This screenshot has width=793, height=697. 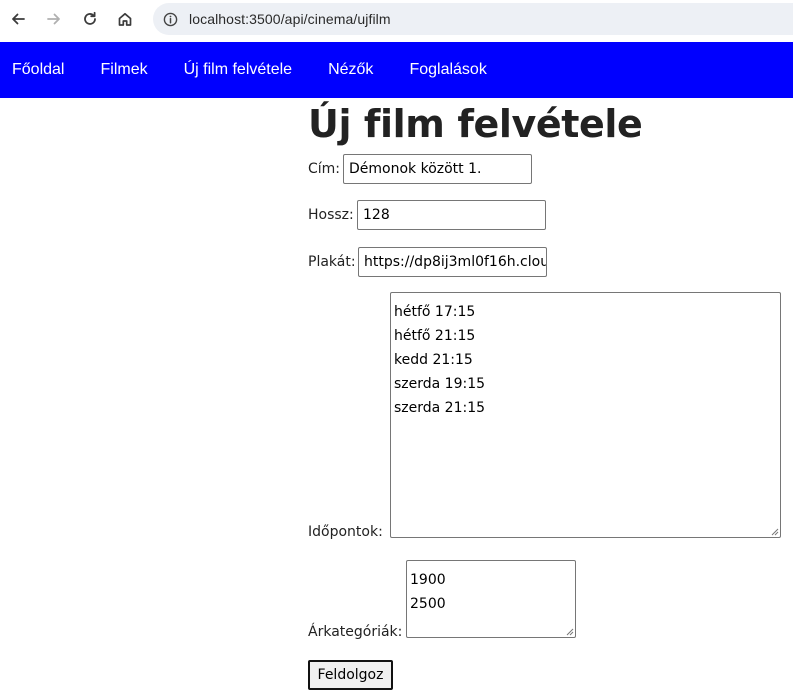 I want to click on idopont-line: szerda 21:15, so click(x=440, y=408).